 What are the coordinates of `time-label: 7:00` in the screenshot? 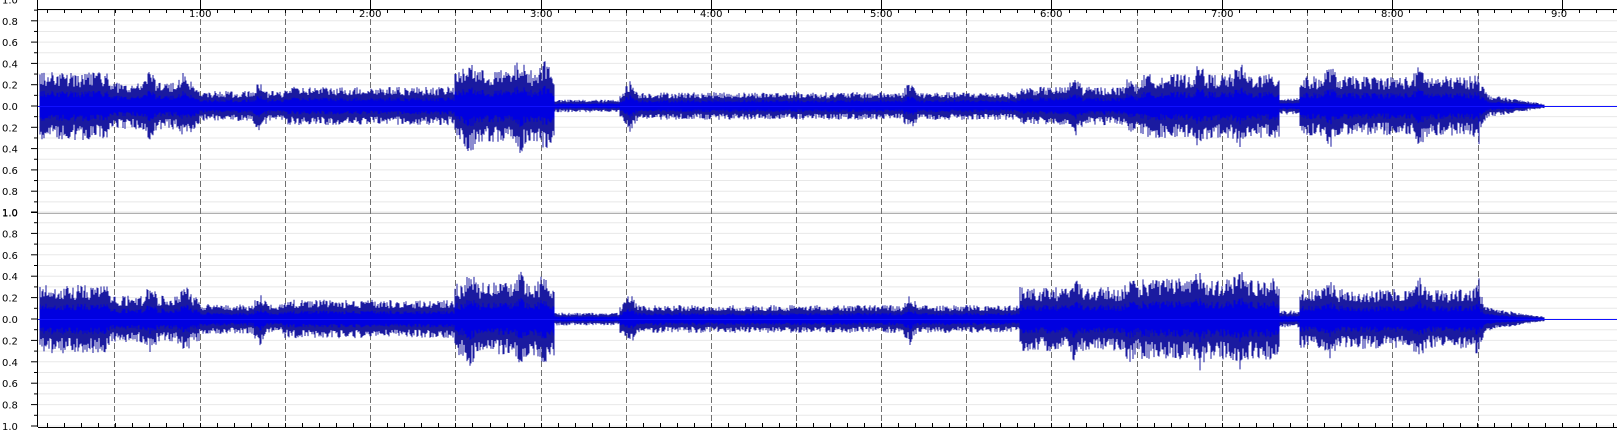 It's located at (1222, 14).